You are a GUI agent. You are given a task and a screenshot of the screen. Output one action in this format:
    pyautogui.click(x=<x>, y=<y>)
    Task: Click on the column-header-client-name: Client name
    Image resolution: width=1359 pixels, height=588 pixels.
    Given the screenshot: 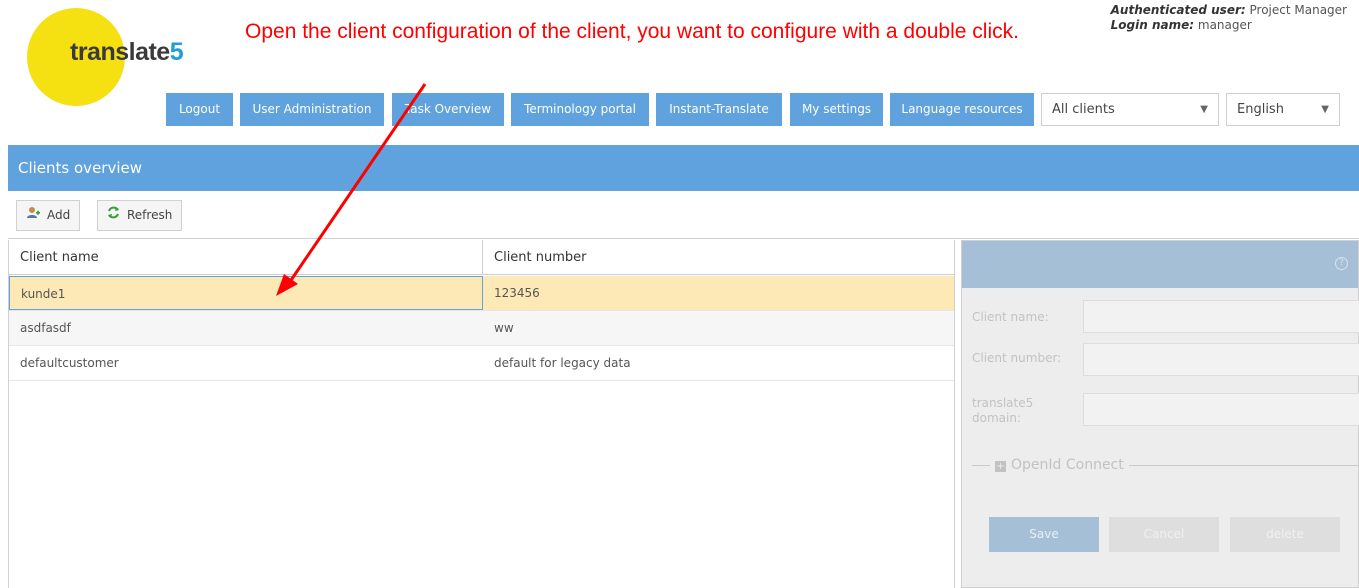 What is the action you would take?
    pyautogui.click(x=246, y=257)
    